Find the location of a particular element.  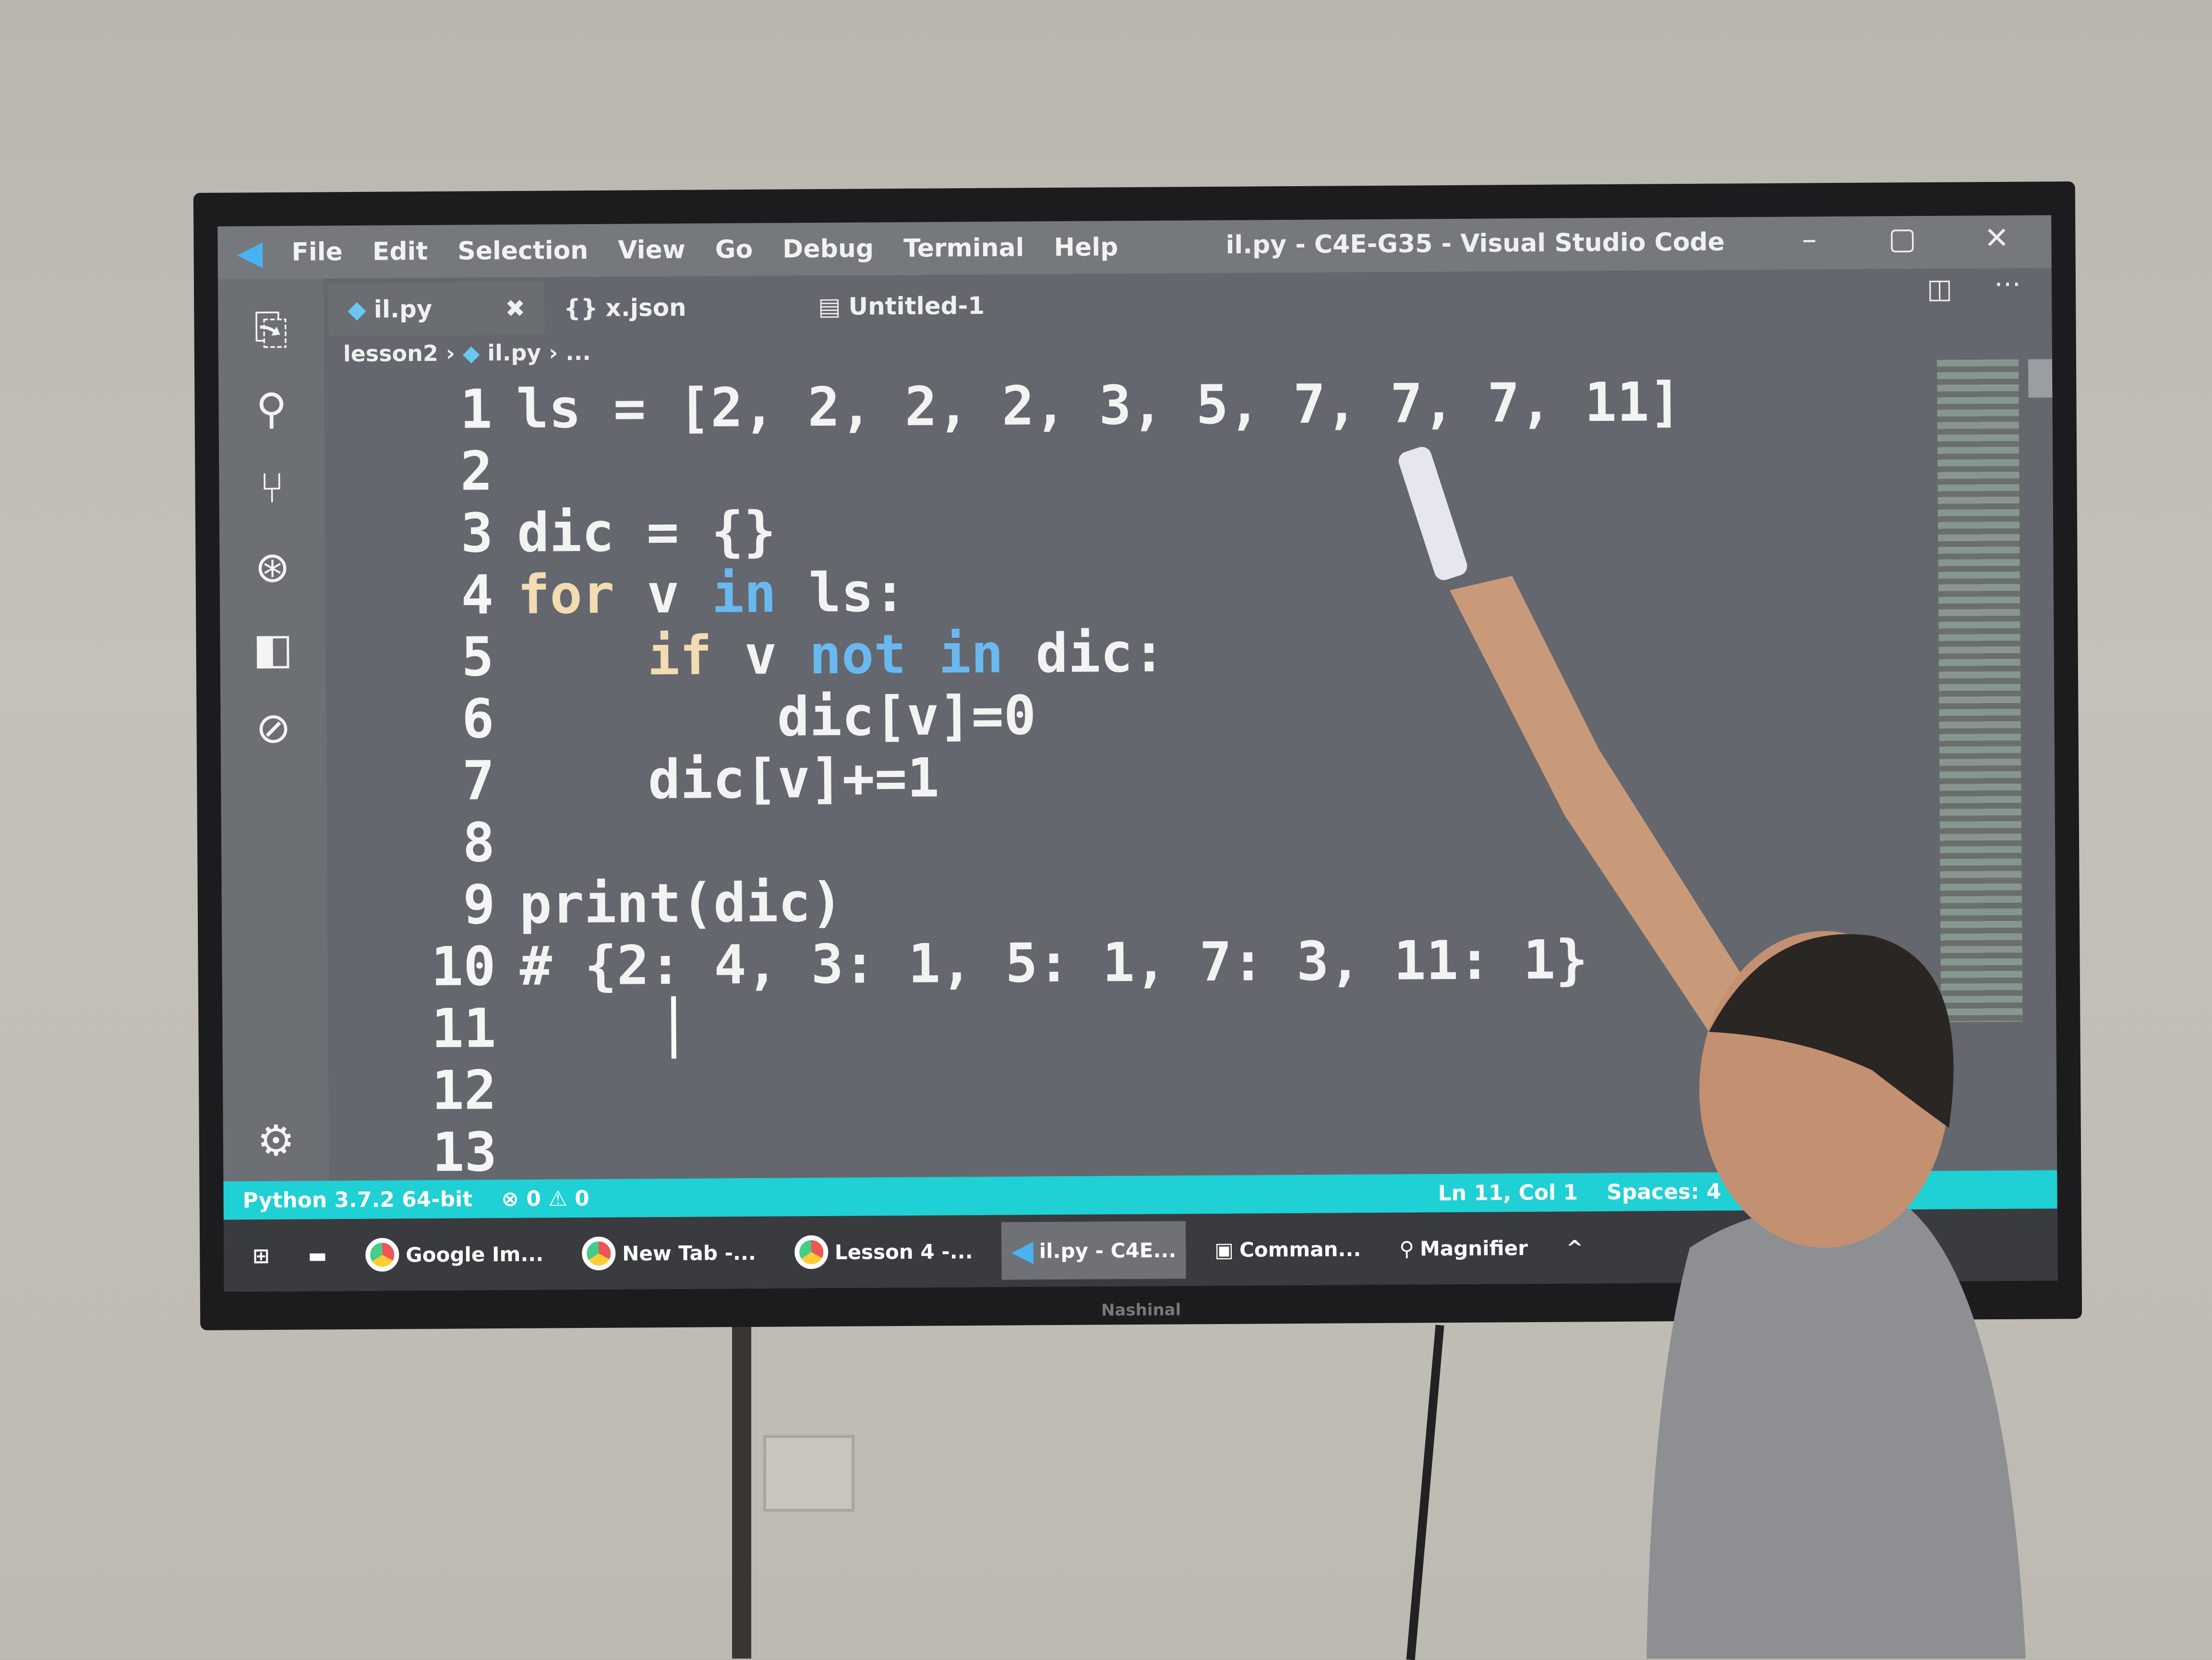

marker-pen is located at coordinates (1432, 513).